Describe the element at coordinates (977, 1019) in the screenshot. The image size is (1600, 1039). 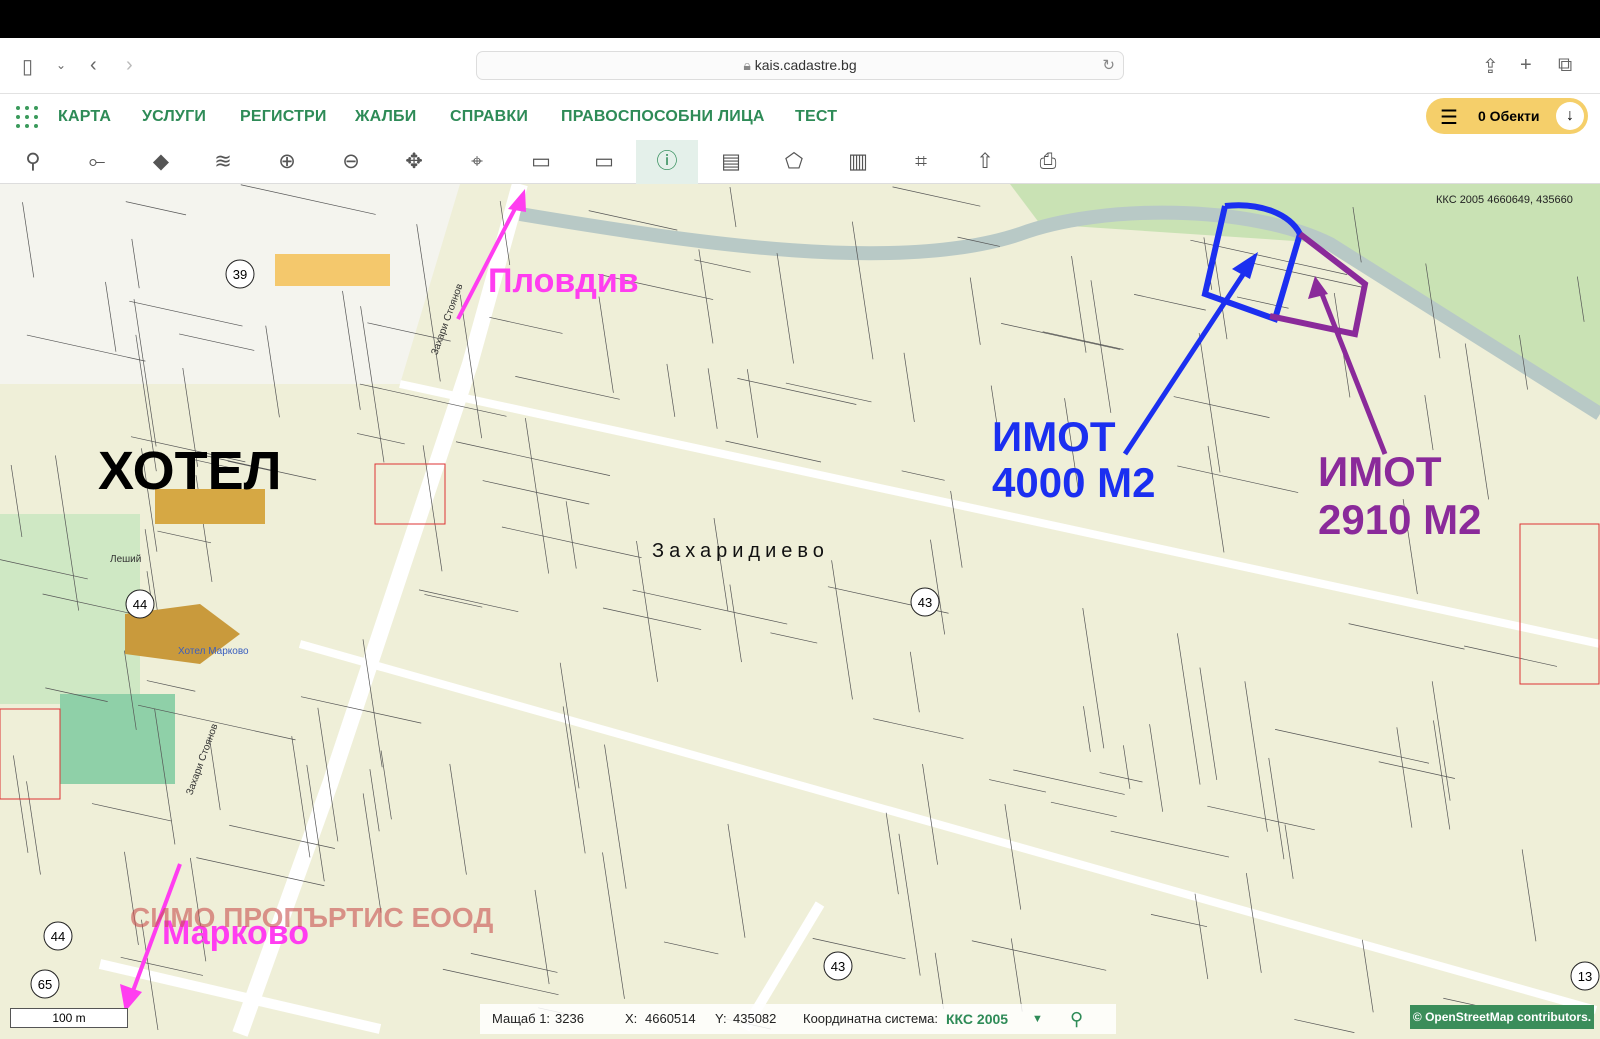
I see `crs-select: ККС 2005` at that location.